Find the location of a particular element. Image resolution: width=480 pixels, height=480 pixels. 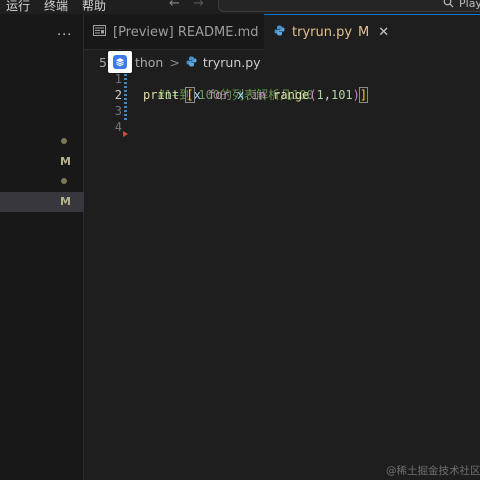

menu-help: 帮助 is located at coordinates (94, 7).